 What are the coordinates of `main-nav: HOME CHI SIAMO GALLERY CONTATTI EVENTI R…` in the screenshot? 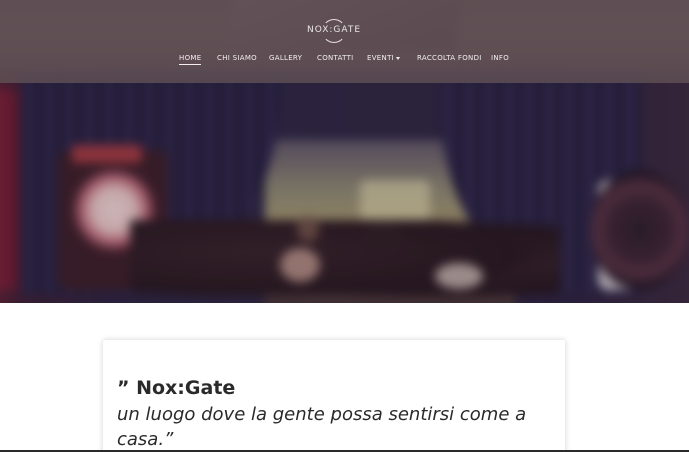 It's located at (344, 59).